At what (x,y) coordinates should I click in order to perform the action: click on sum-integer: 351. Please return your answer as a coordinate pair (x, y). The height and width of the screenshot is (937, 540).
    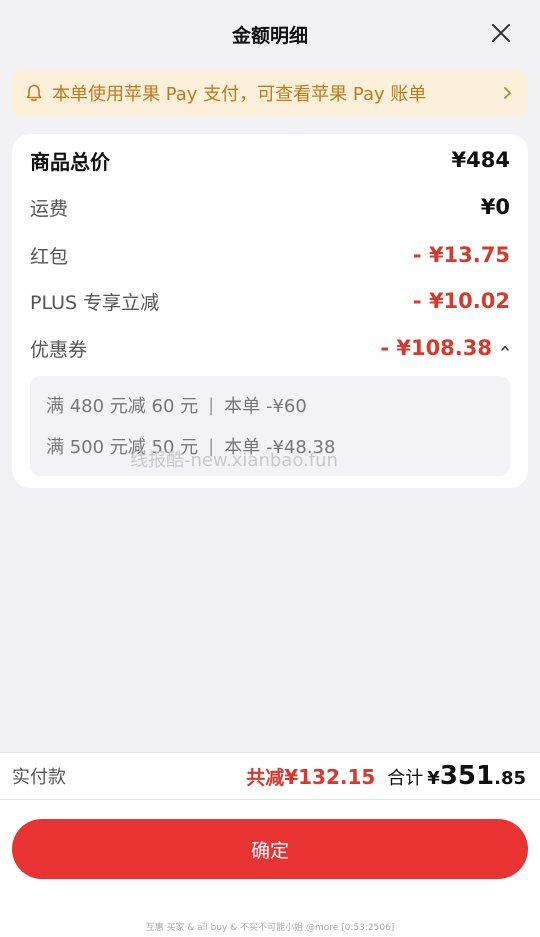
    Looking at the image, I should click on (467, 776).